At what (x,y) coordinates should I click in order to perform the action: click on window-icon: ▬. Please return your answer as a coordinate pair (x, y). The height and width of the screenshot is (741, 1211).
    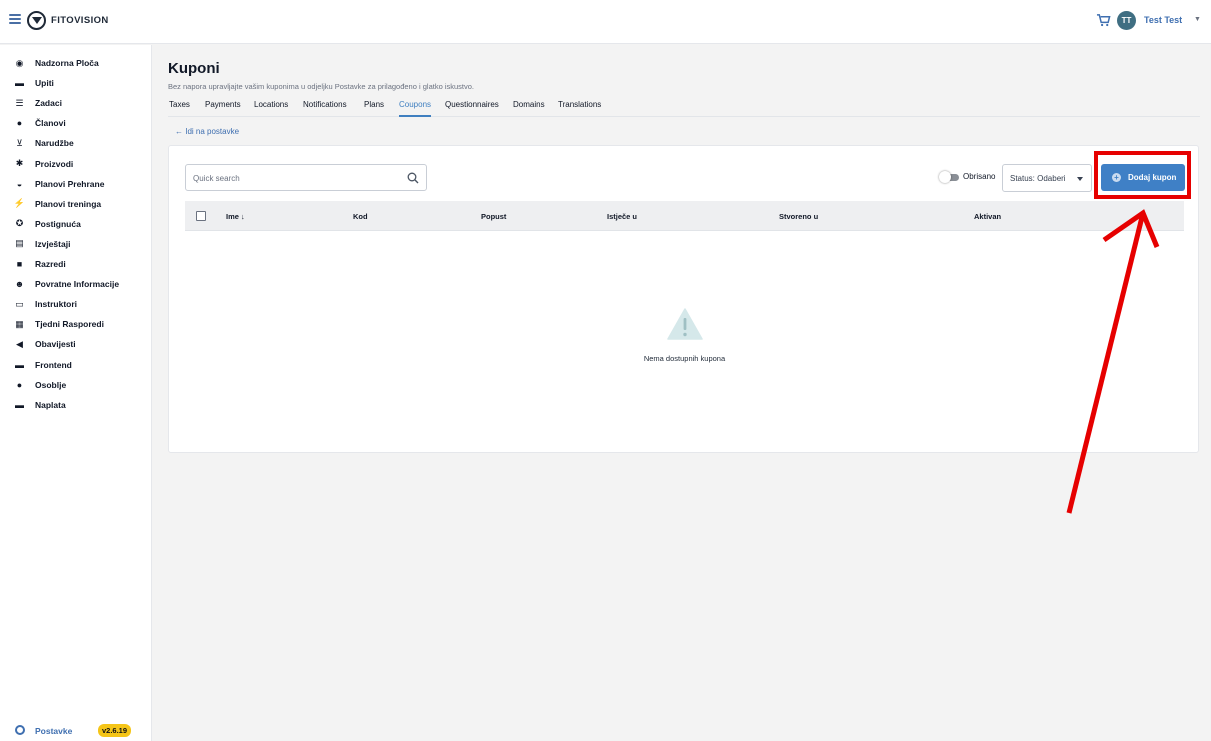
    Looking at the image, I should click on (19, 364).